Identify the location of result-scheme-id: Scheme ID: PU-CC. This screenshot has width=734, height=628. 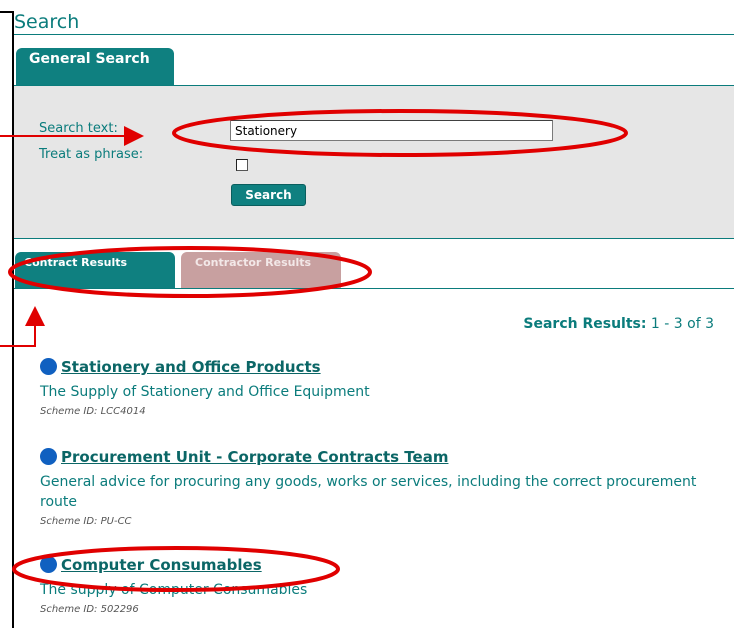
(86, 521).